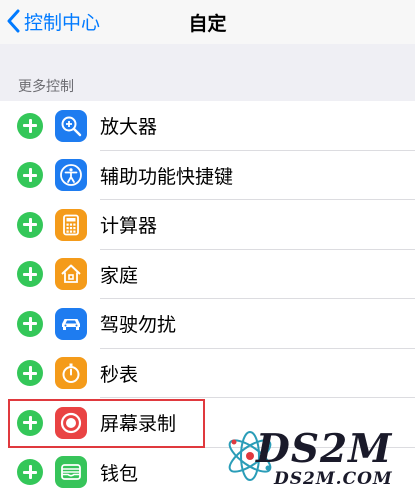 The height and width of the screenshot is (497, 415). I want to click on wallet-icon, so click(71, 472).